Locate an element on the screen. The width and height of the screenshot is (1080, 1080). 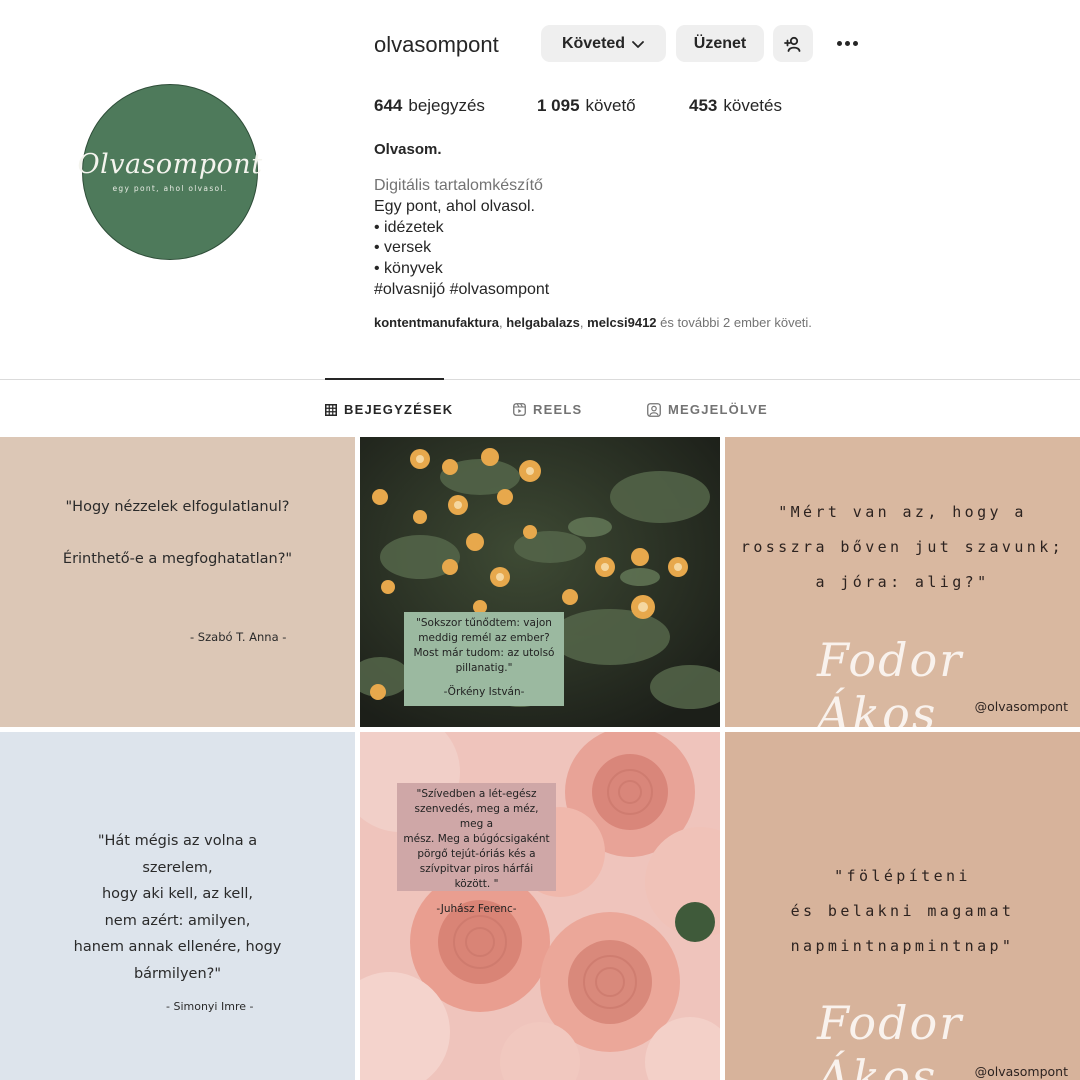
followed-by-user: kontentmanufaktura is located at coordinates (436, 322).